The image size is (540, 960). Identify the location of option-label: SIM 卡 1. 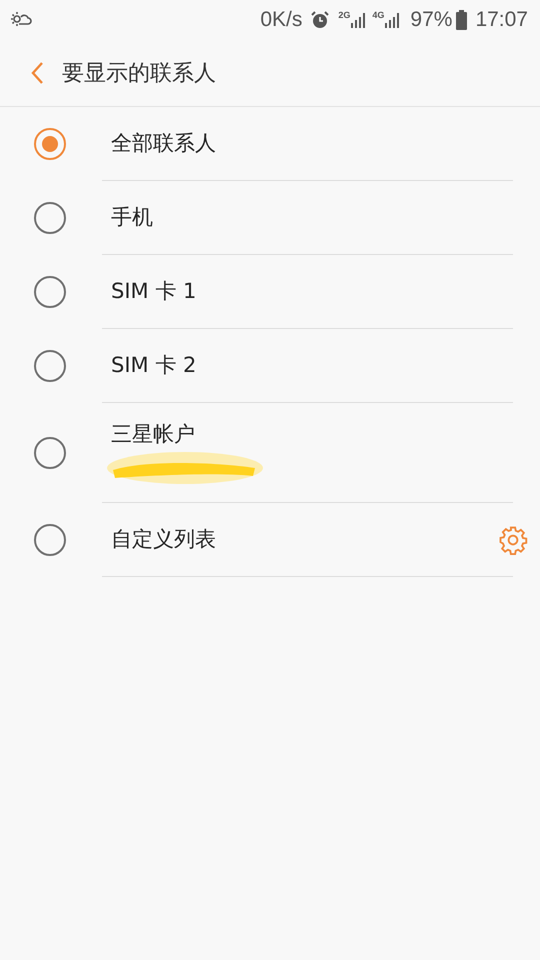
(153, 292).